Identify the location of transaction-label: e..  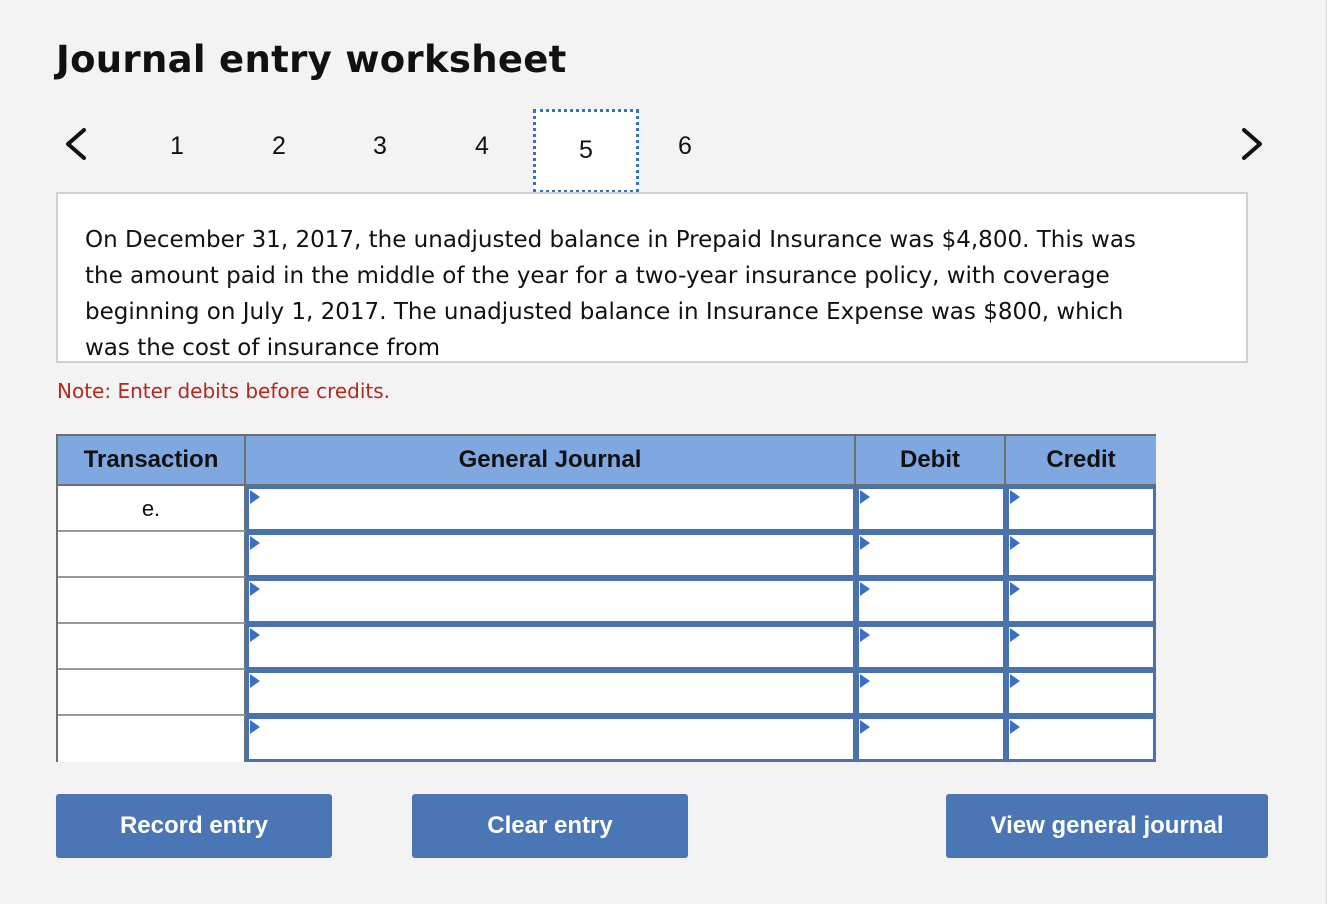
(152, 509).